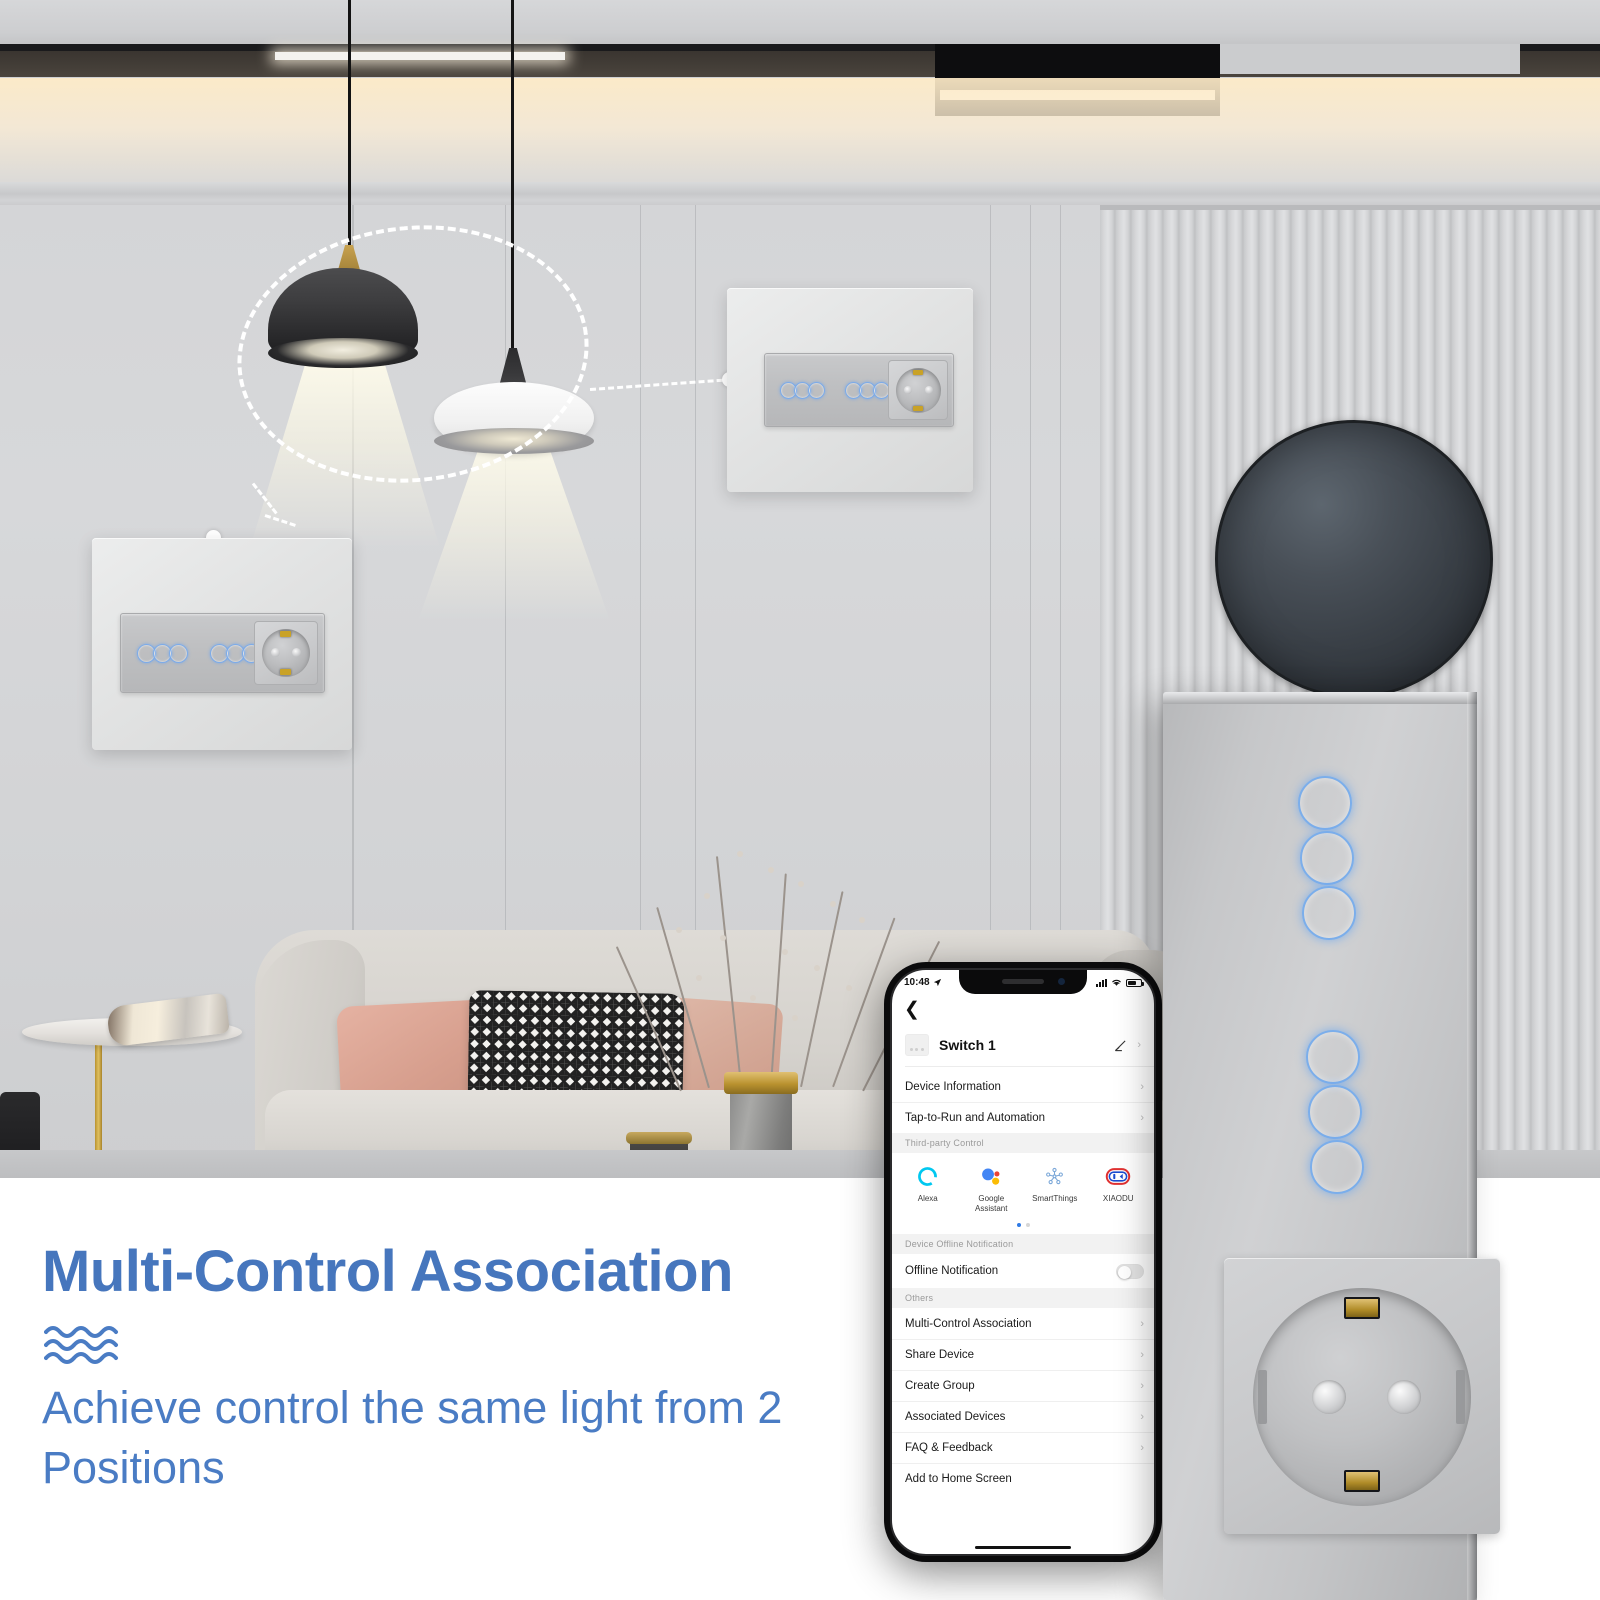 This screenshot has width=1600, height=1600. Describe the element at coordinates (1023, 1226) in the screenshot. I see `carousel-page-dots` at that location.